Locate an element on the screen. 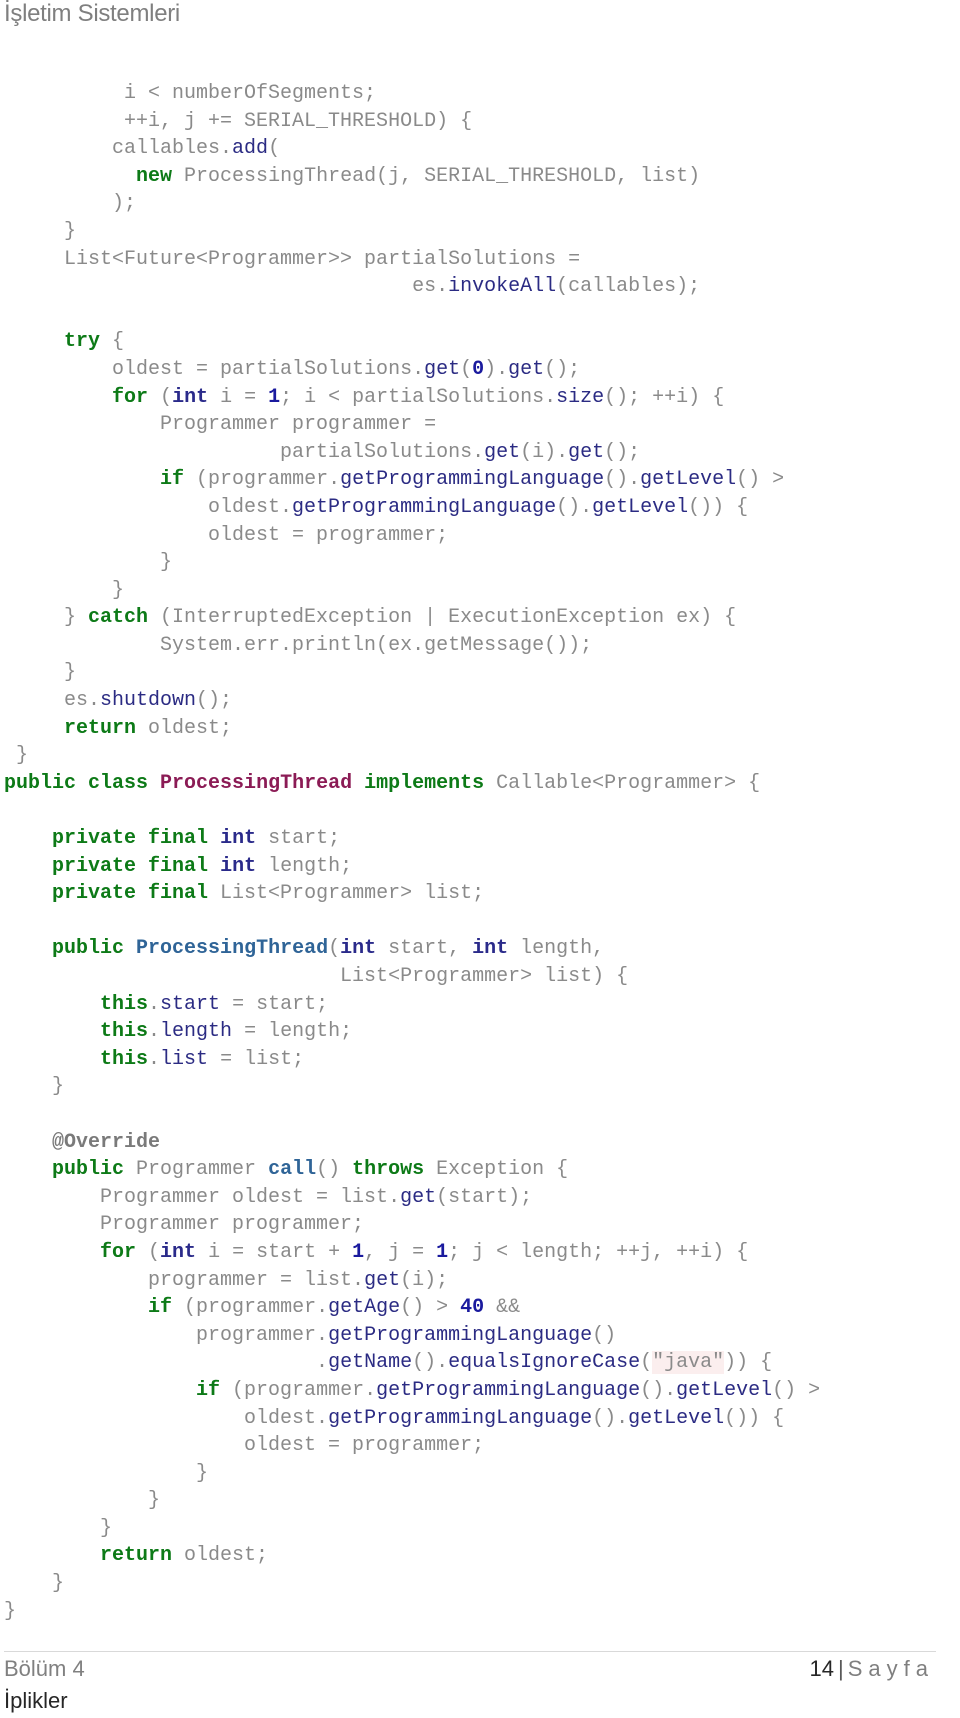 Image resolution: width=960 pixels, height=1718 pixels. code-method: length is located at coordinates (196, 1032).